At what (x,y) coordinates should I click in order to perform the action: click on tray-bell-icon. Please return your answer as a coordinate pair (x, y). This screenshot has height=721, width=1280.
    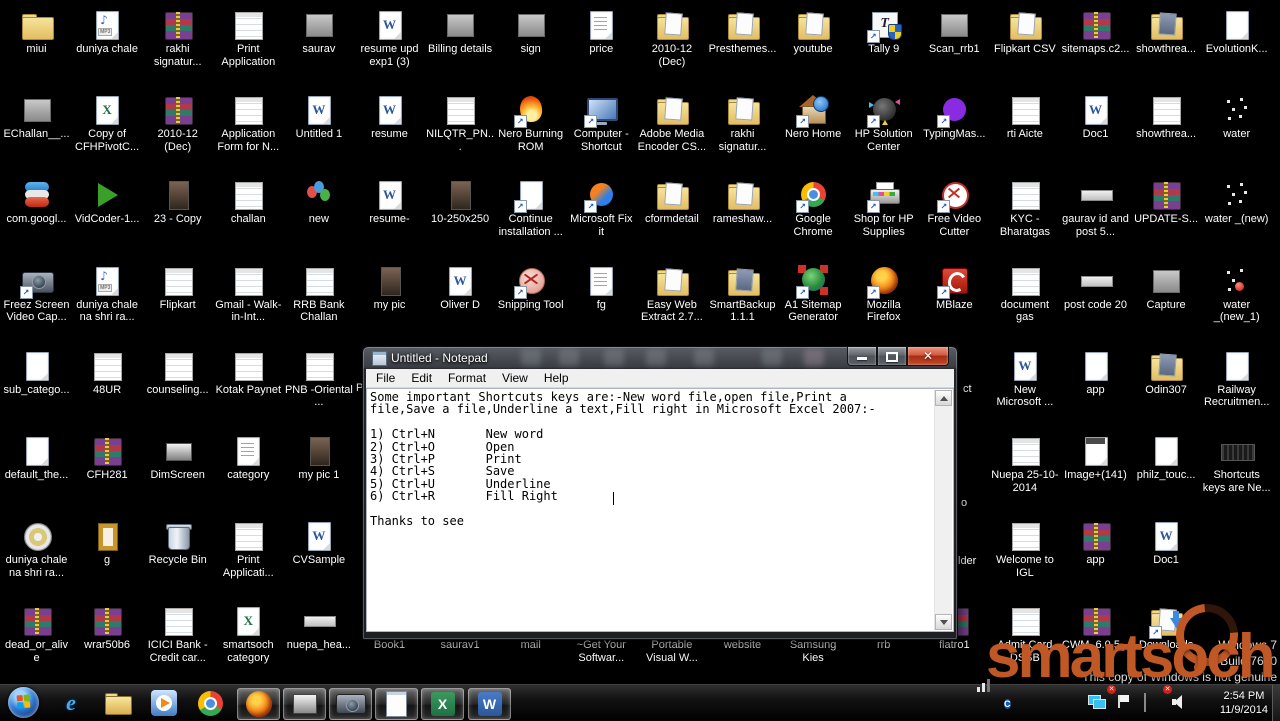
    Looking at the image, I should click on (956, 702).